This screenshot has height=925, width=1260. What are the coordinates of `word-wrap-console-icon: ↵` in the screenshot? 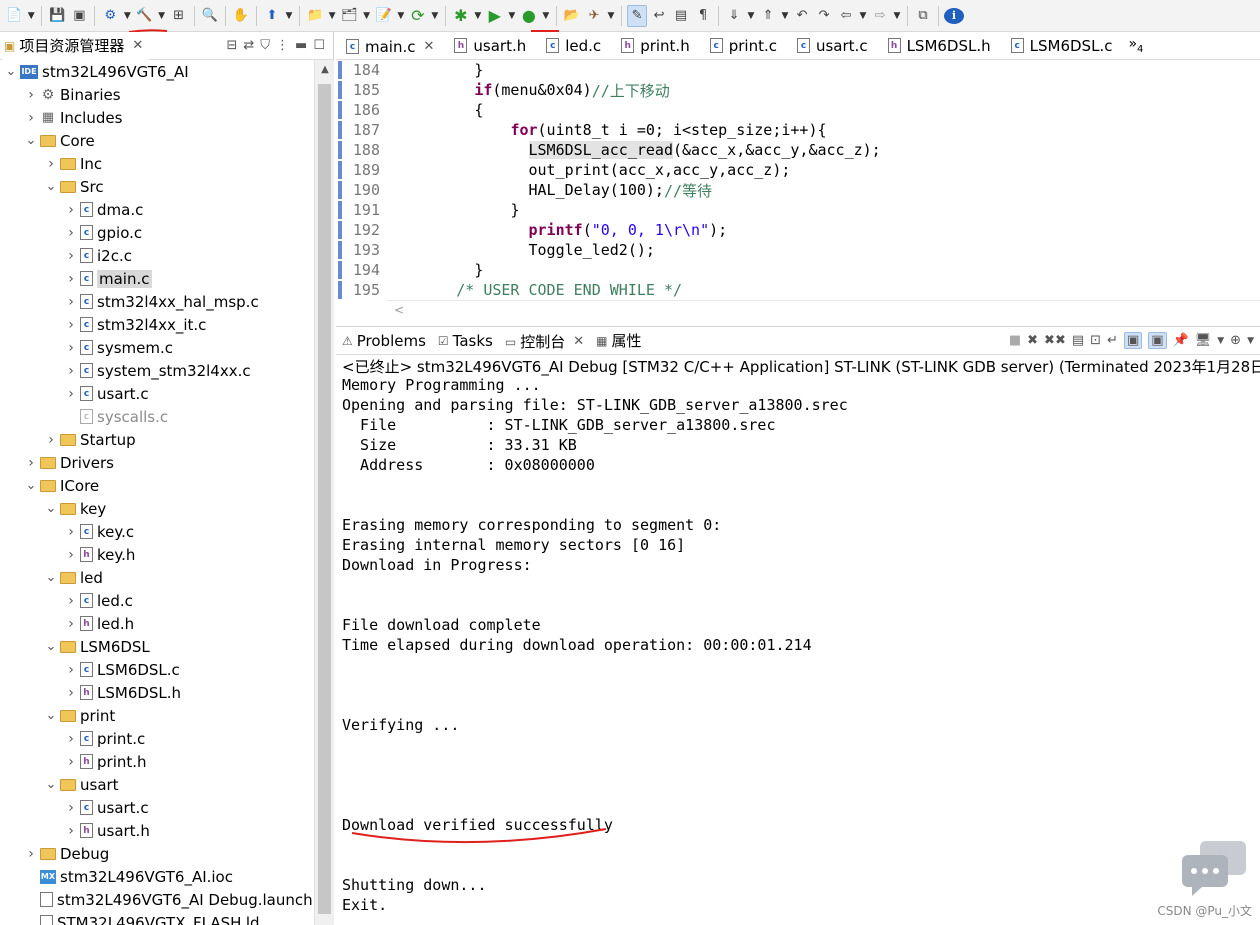 It's located at (1112, 340).